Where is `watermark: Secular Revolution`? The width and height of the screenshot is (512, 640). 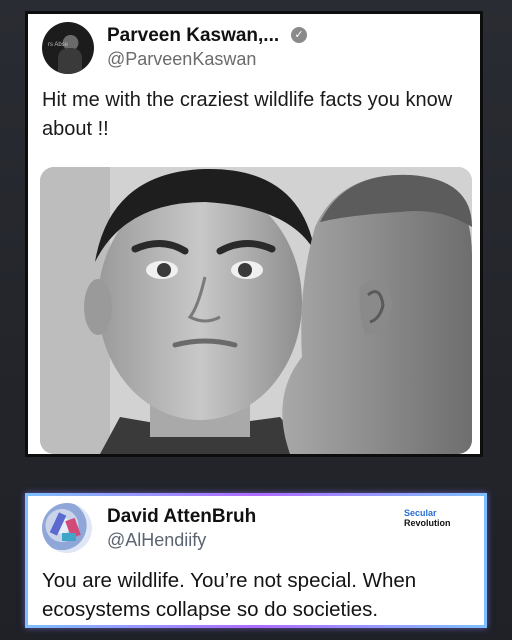
watermark: Secular Revolution is located at coordinates (444, 518).